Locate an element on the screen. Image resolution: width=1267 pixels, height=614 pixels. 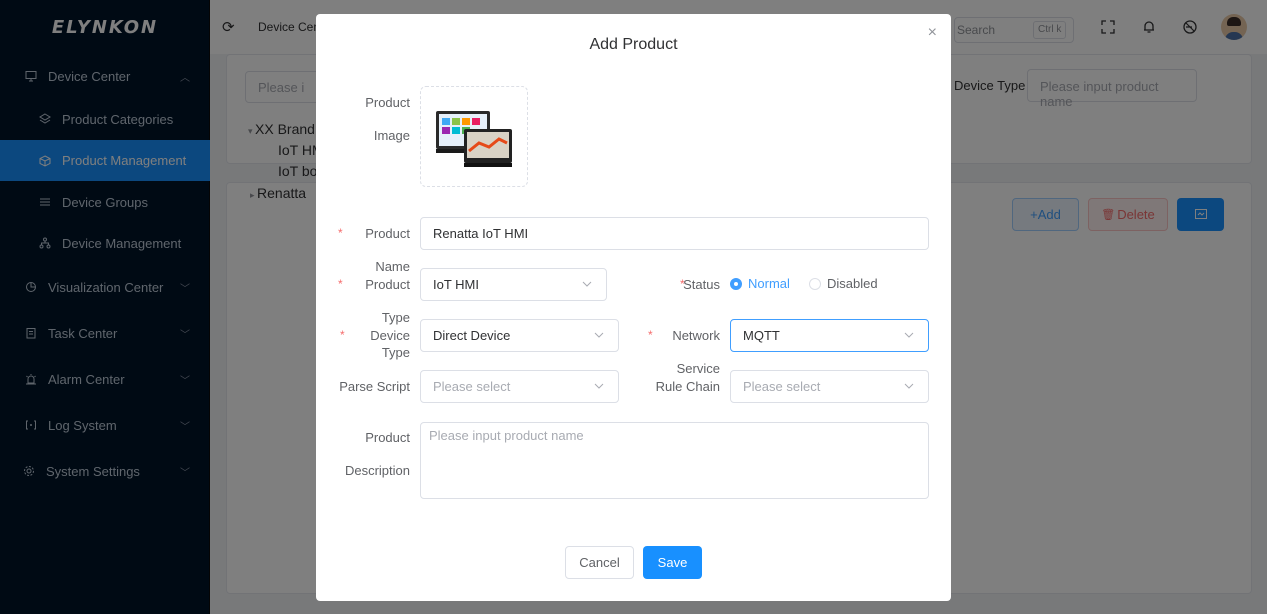
rule-chain-placeholder: Please select is located at coordinates (782, 386).